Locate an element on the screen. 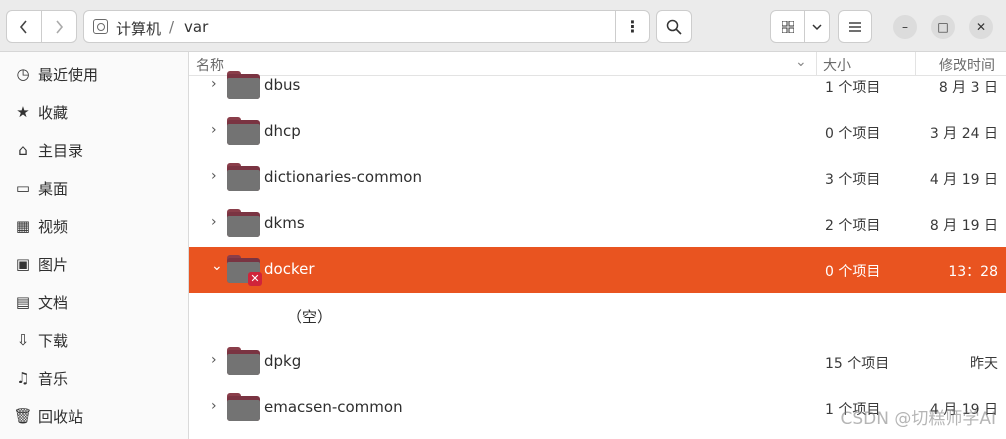  file-name: dbus is located at coordinates (282, 85).